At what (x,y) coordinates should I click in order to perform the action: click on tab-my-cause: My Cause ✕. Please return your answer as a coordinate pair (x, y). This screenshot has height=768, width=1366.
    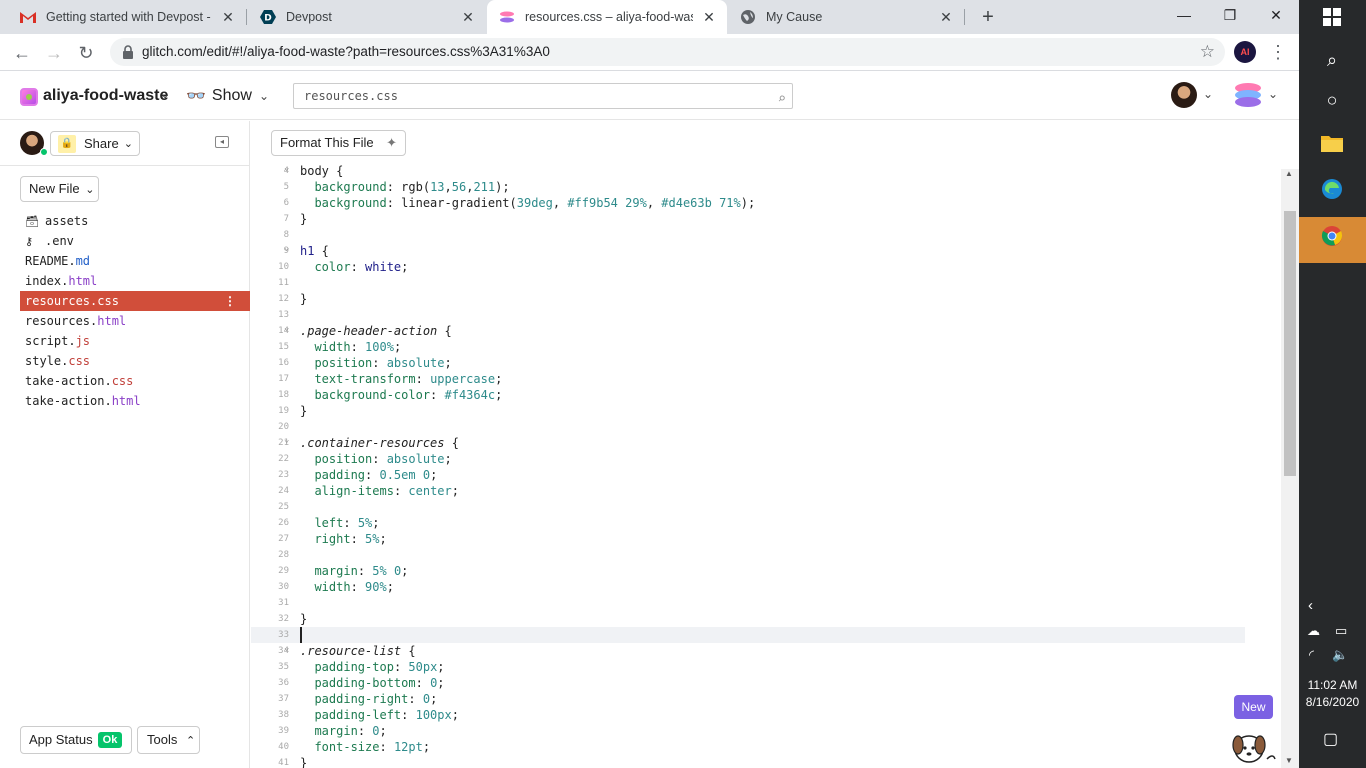
    Looking at the image, I should click on (846, 17).